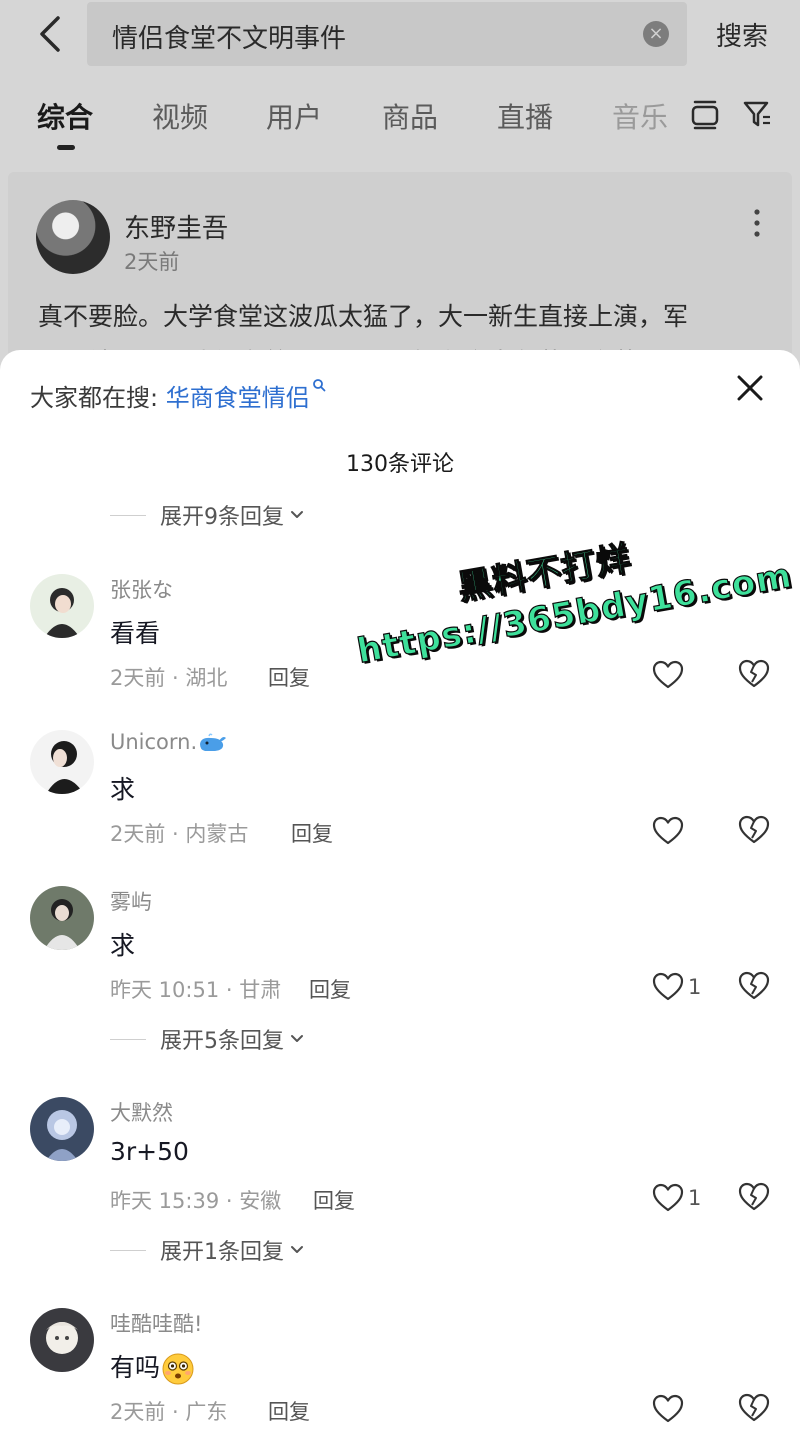 This screenshot has width=800, height=1442. Describe the element at coordinates (73, 237) in the screenshot. I see `author-avatar` at that location.